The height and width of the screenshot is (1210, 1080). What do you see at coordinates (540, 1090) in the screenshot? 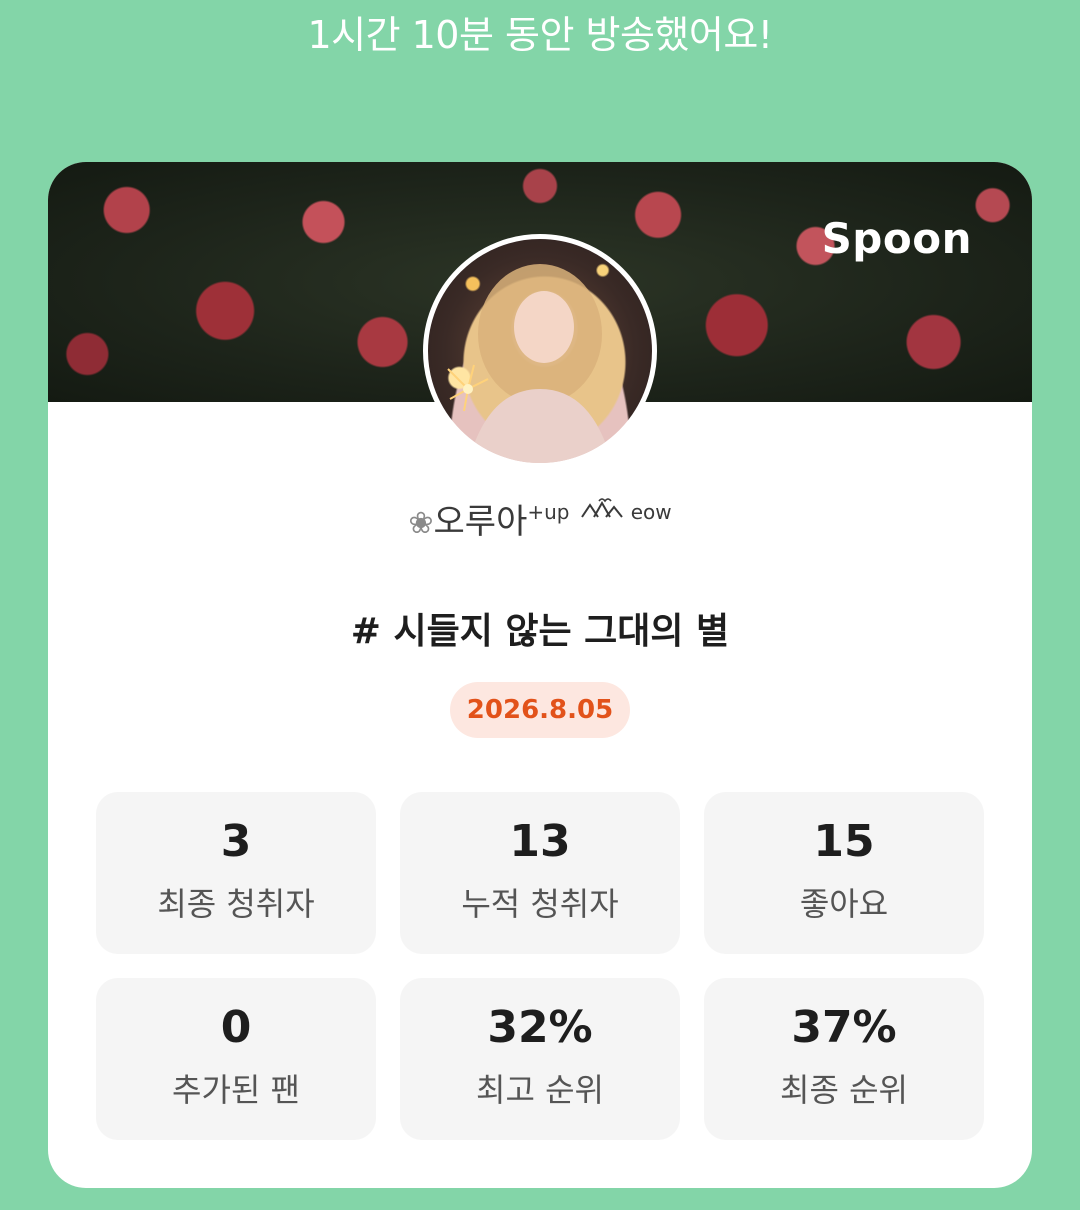
I see `stat-label: 최고 순위` at bounding box center [540, 1090].